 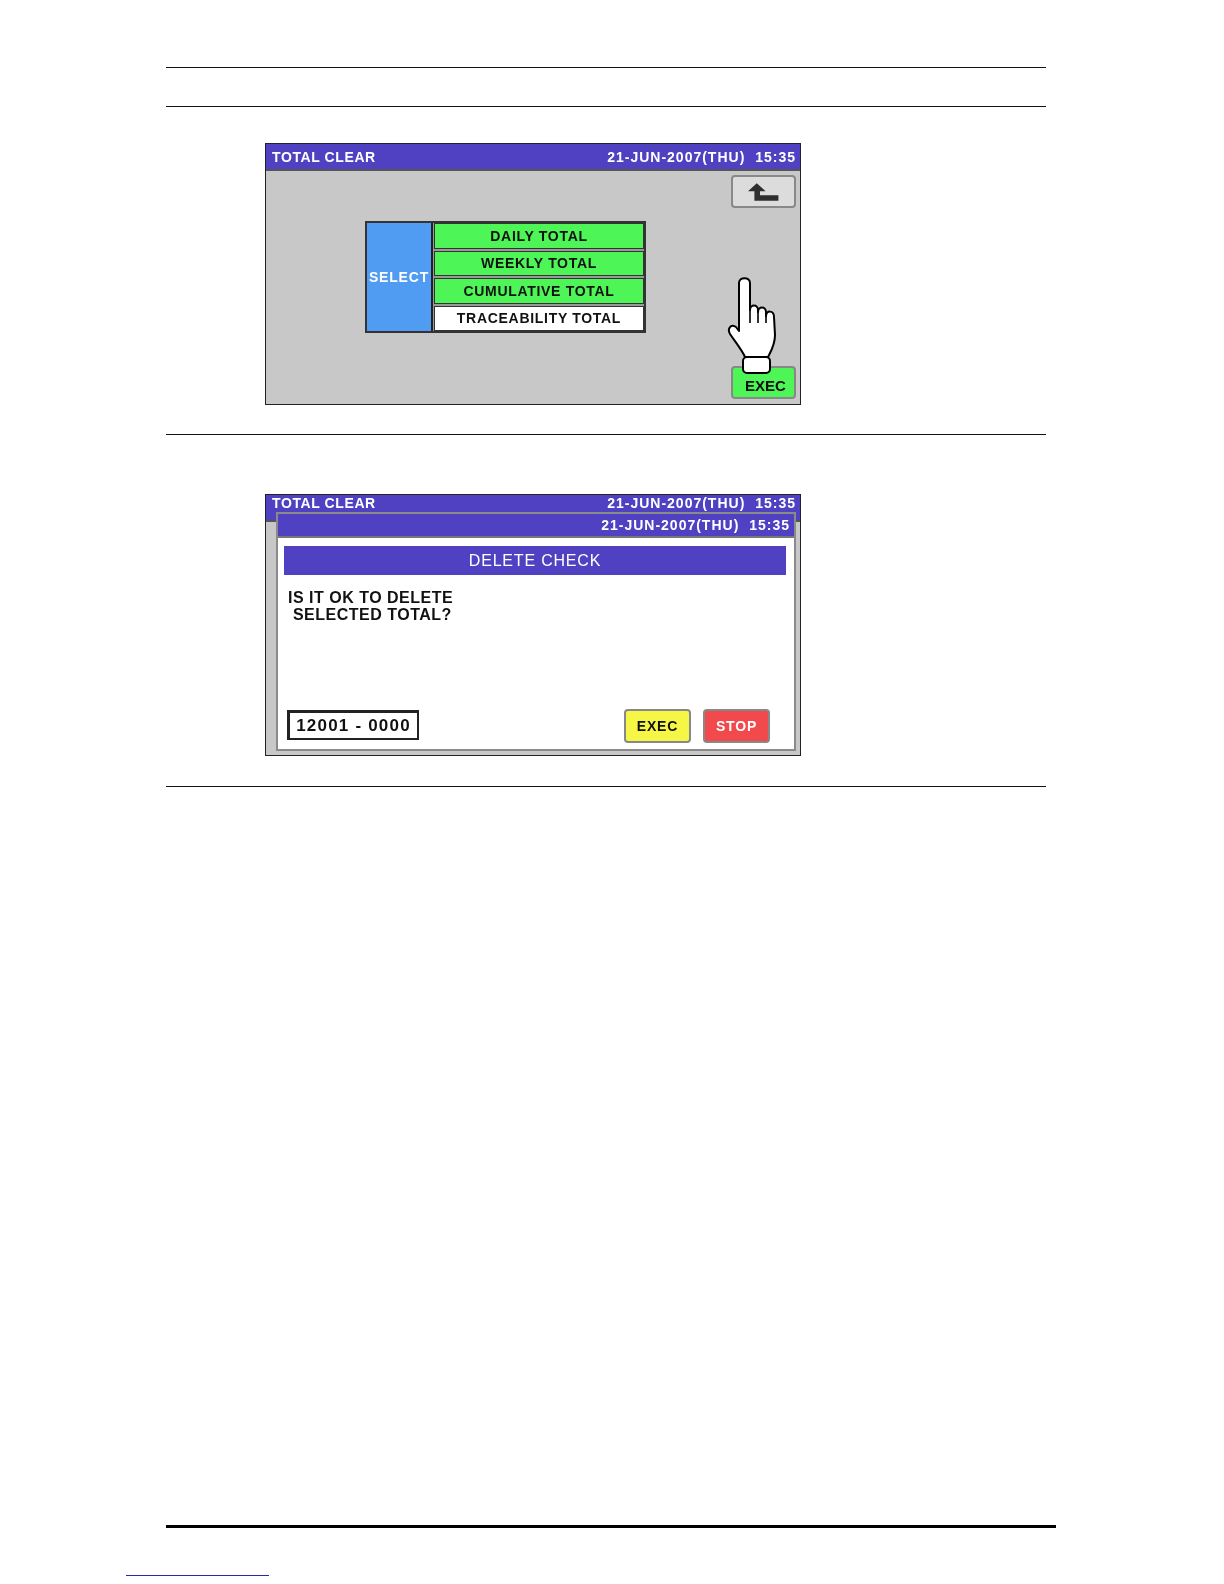 I want to click on dialog-heading: DELETE CHECK, so click(x=535, y=560).